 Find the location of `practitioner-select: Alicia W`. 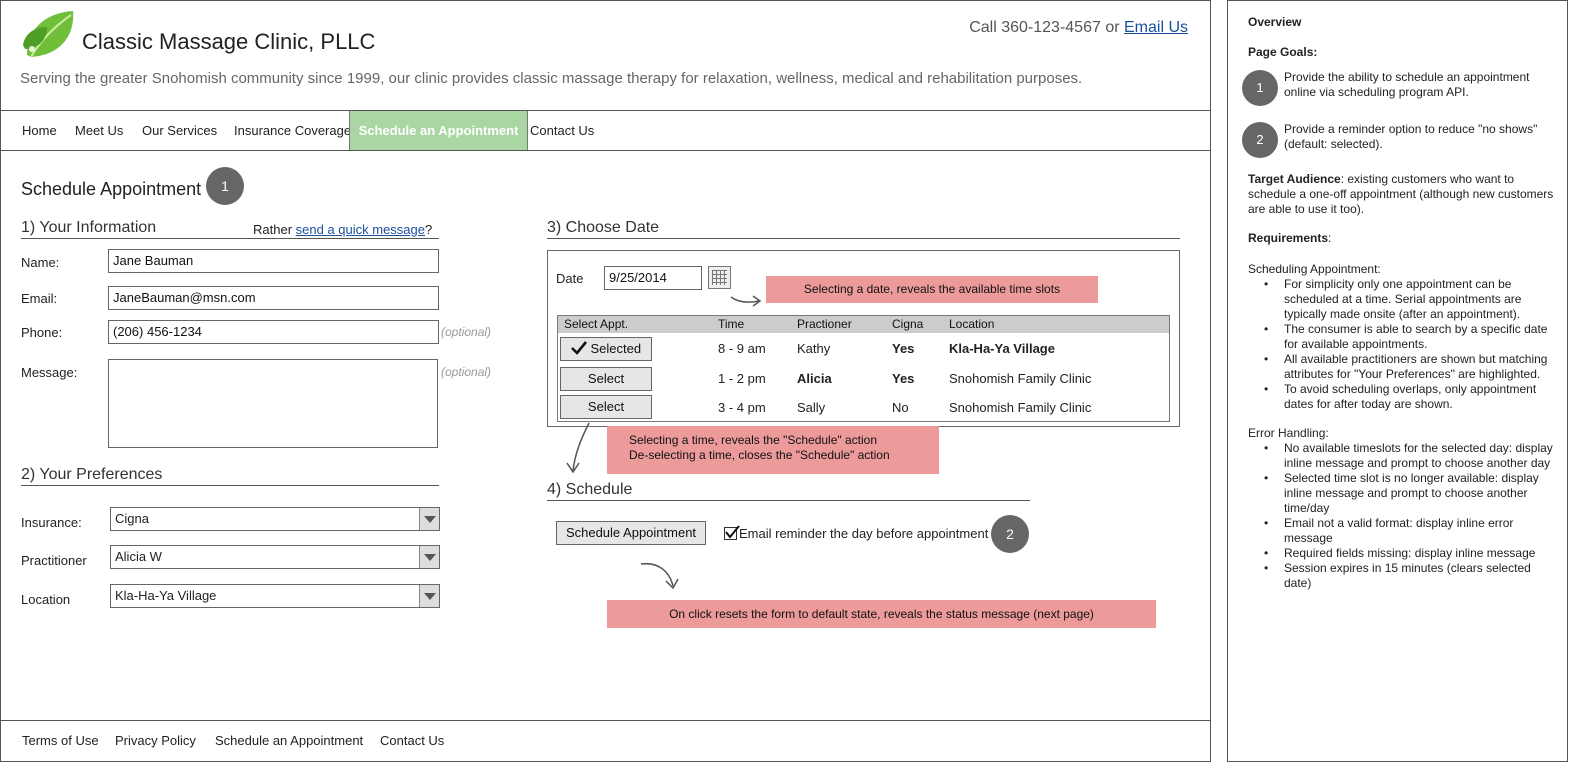

practitioner-select: Alicia W is located at coordinates (275, 557).